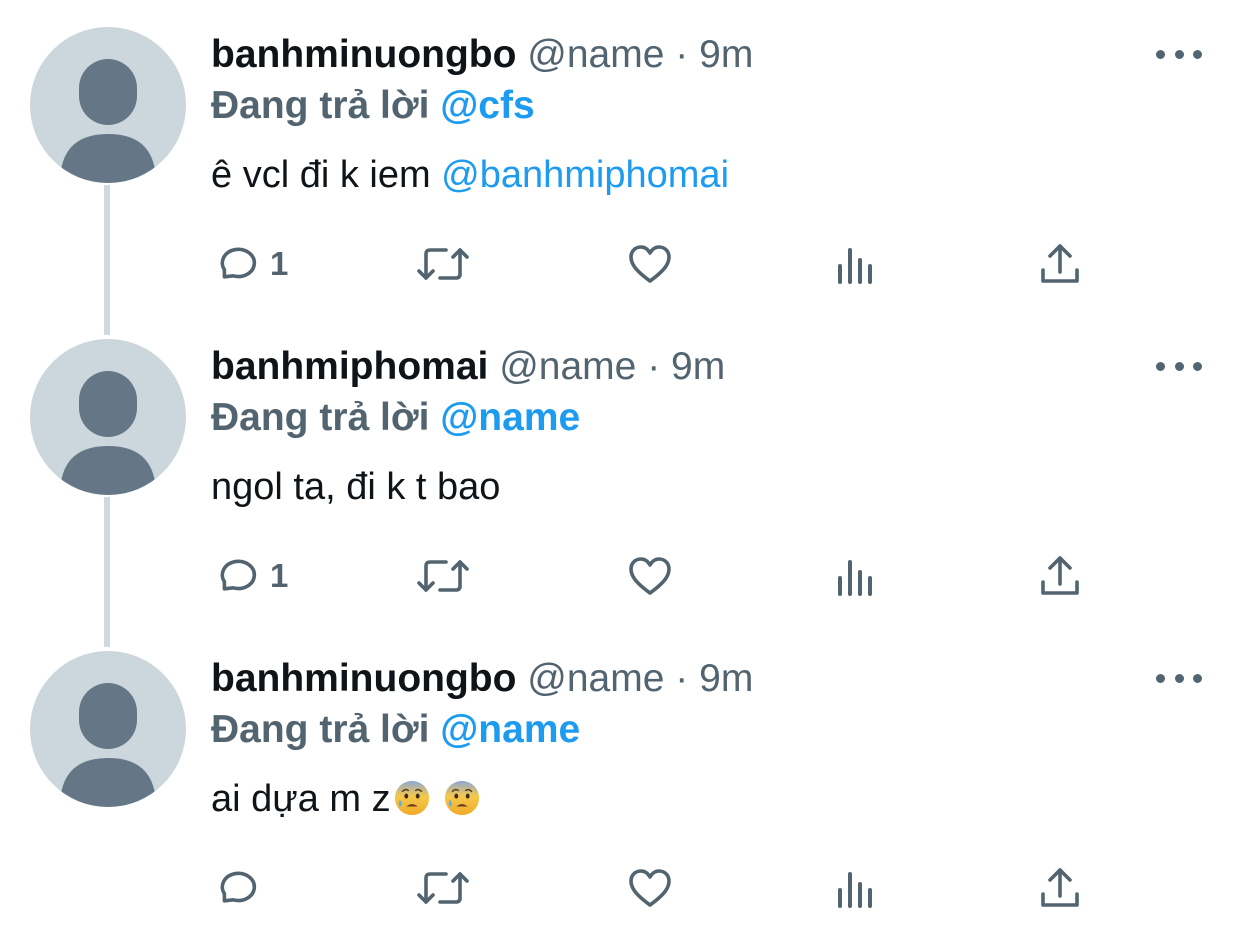  Describe the element at coordinates (326, 175) in the screenshot. I see `tweet-text-content: ê vcl đi k iem` at that location.